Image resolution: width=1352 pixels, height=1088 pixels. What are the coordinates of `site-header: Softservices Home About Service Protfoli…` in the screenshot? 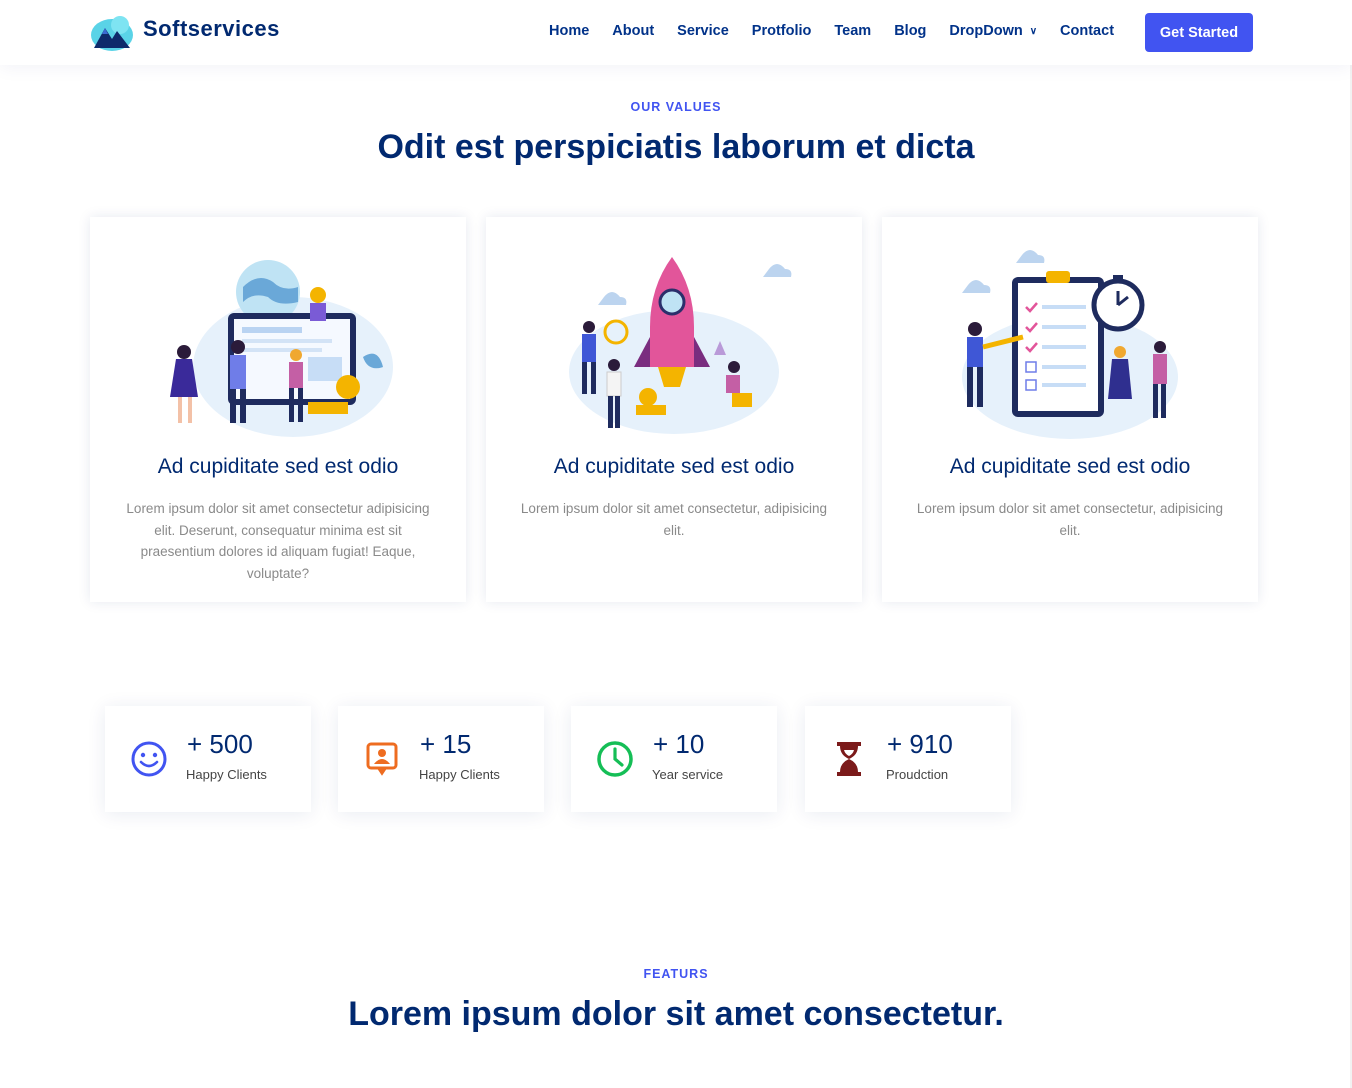 It's located at (676, 32).